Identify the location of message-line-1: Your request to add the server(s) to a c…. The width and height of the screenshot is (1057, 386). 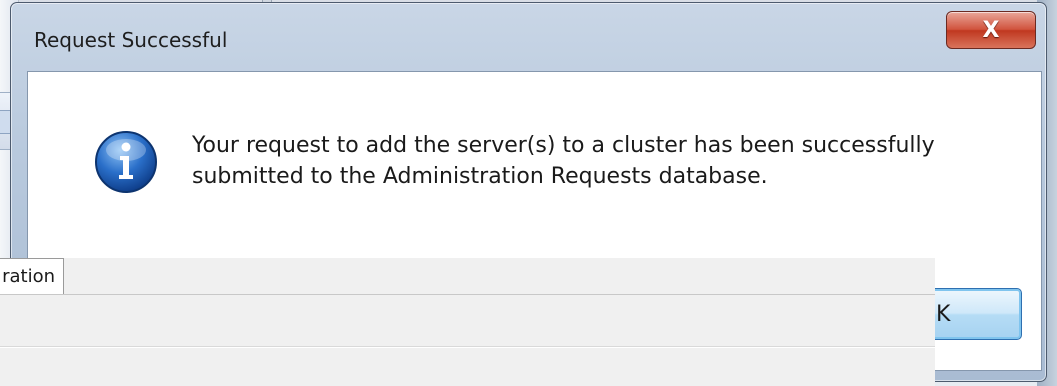
(563, 145).